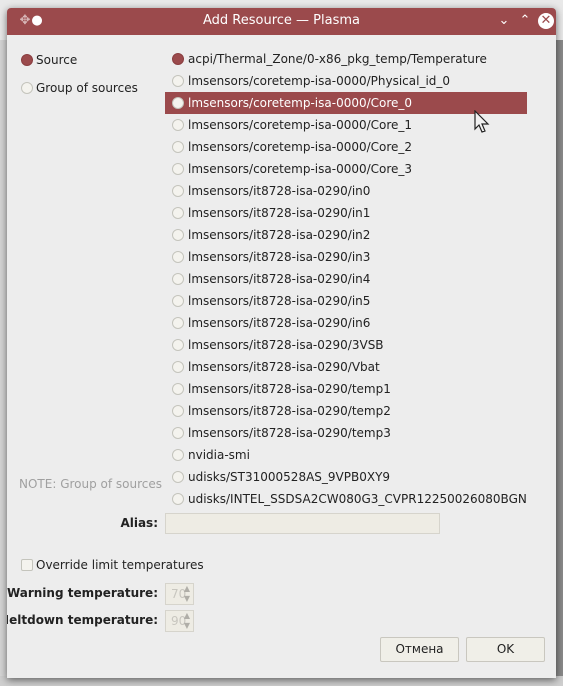  I want to click on source-item: lmsensors/it8728-isa-0290/in1, so click(346, 213).